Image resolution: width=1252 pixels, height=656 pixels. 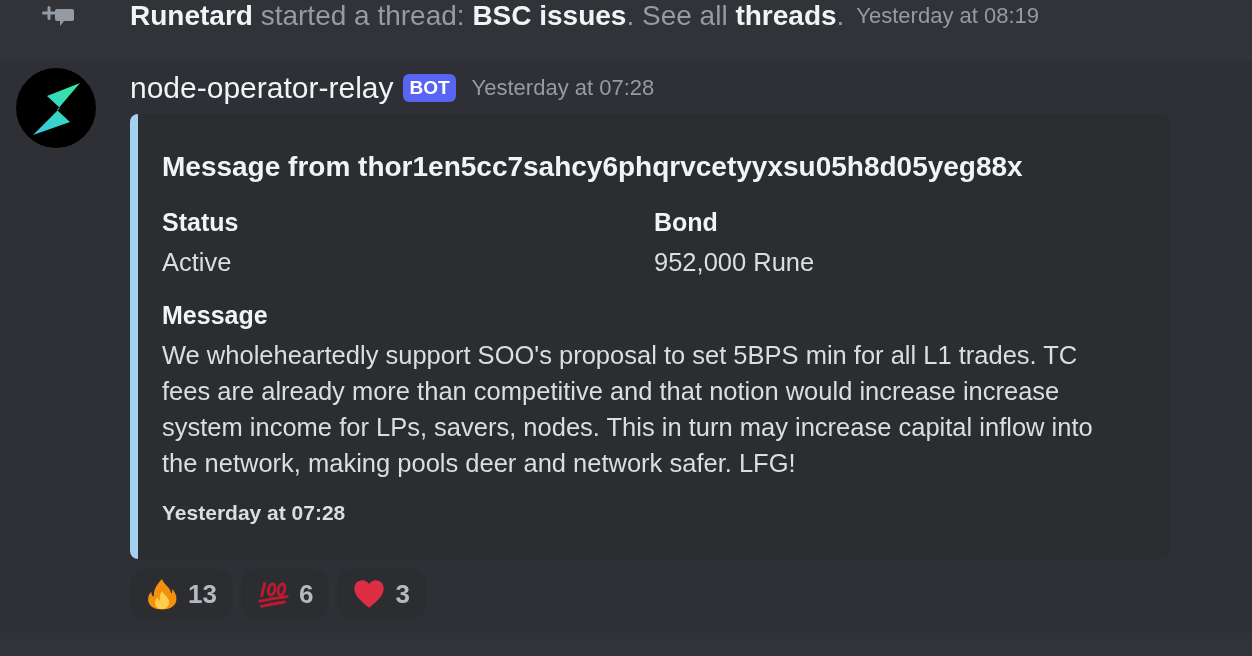 What do you see at coordinates (563, 88) in the screenshot?
I see `timestamp: Yesterday at 07:28` at bounding box center [563, 88].